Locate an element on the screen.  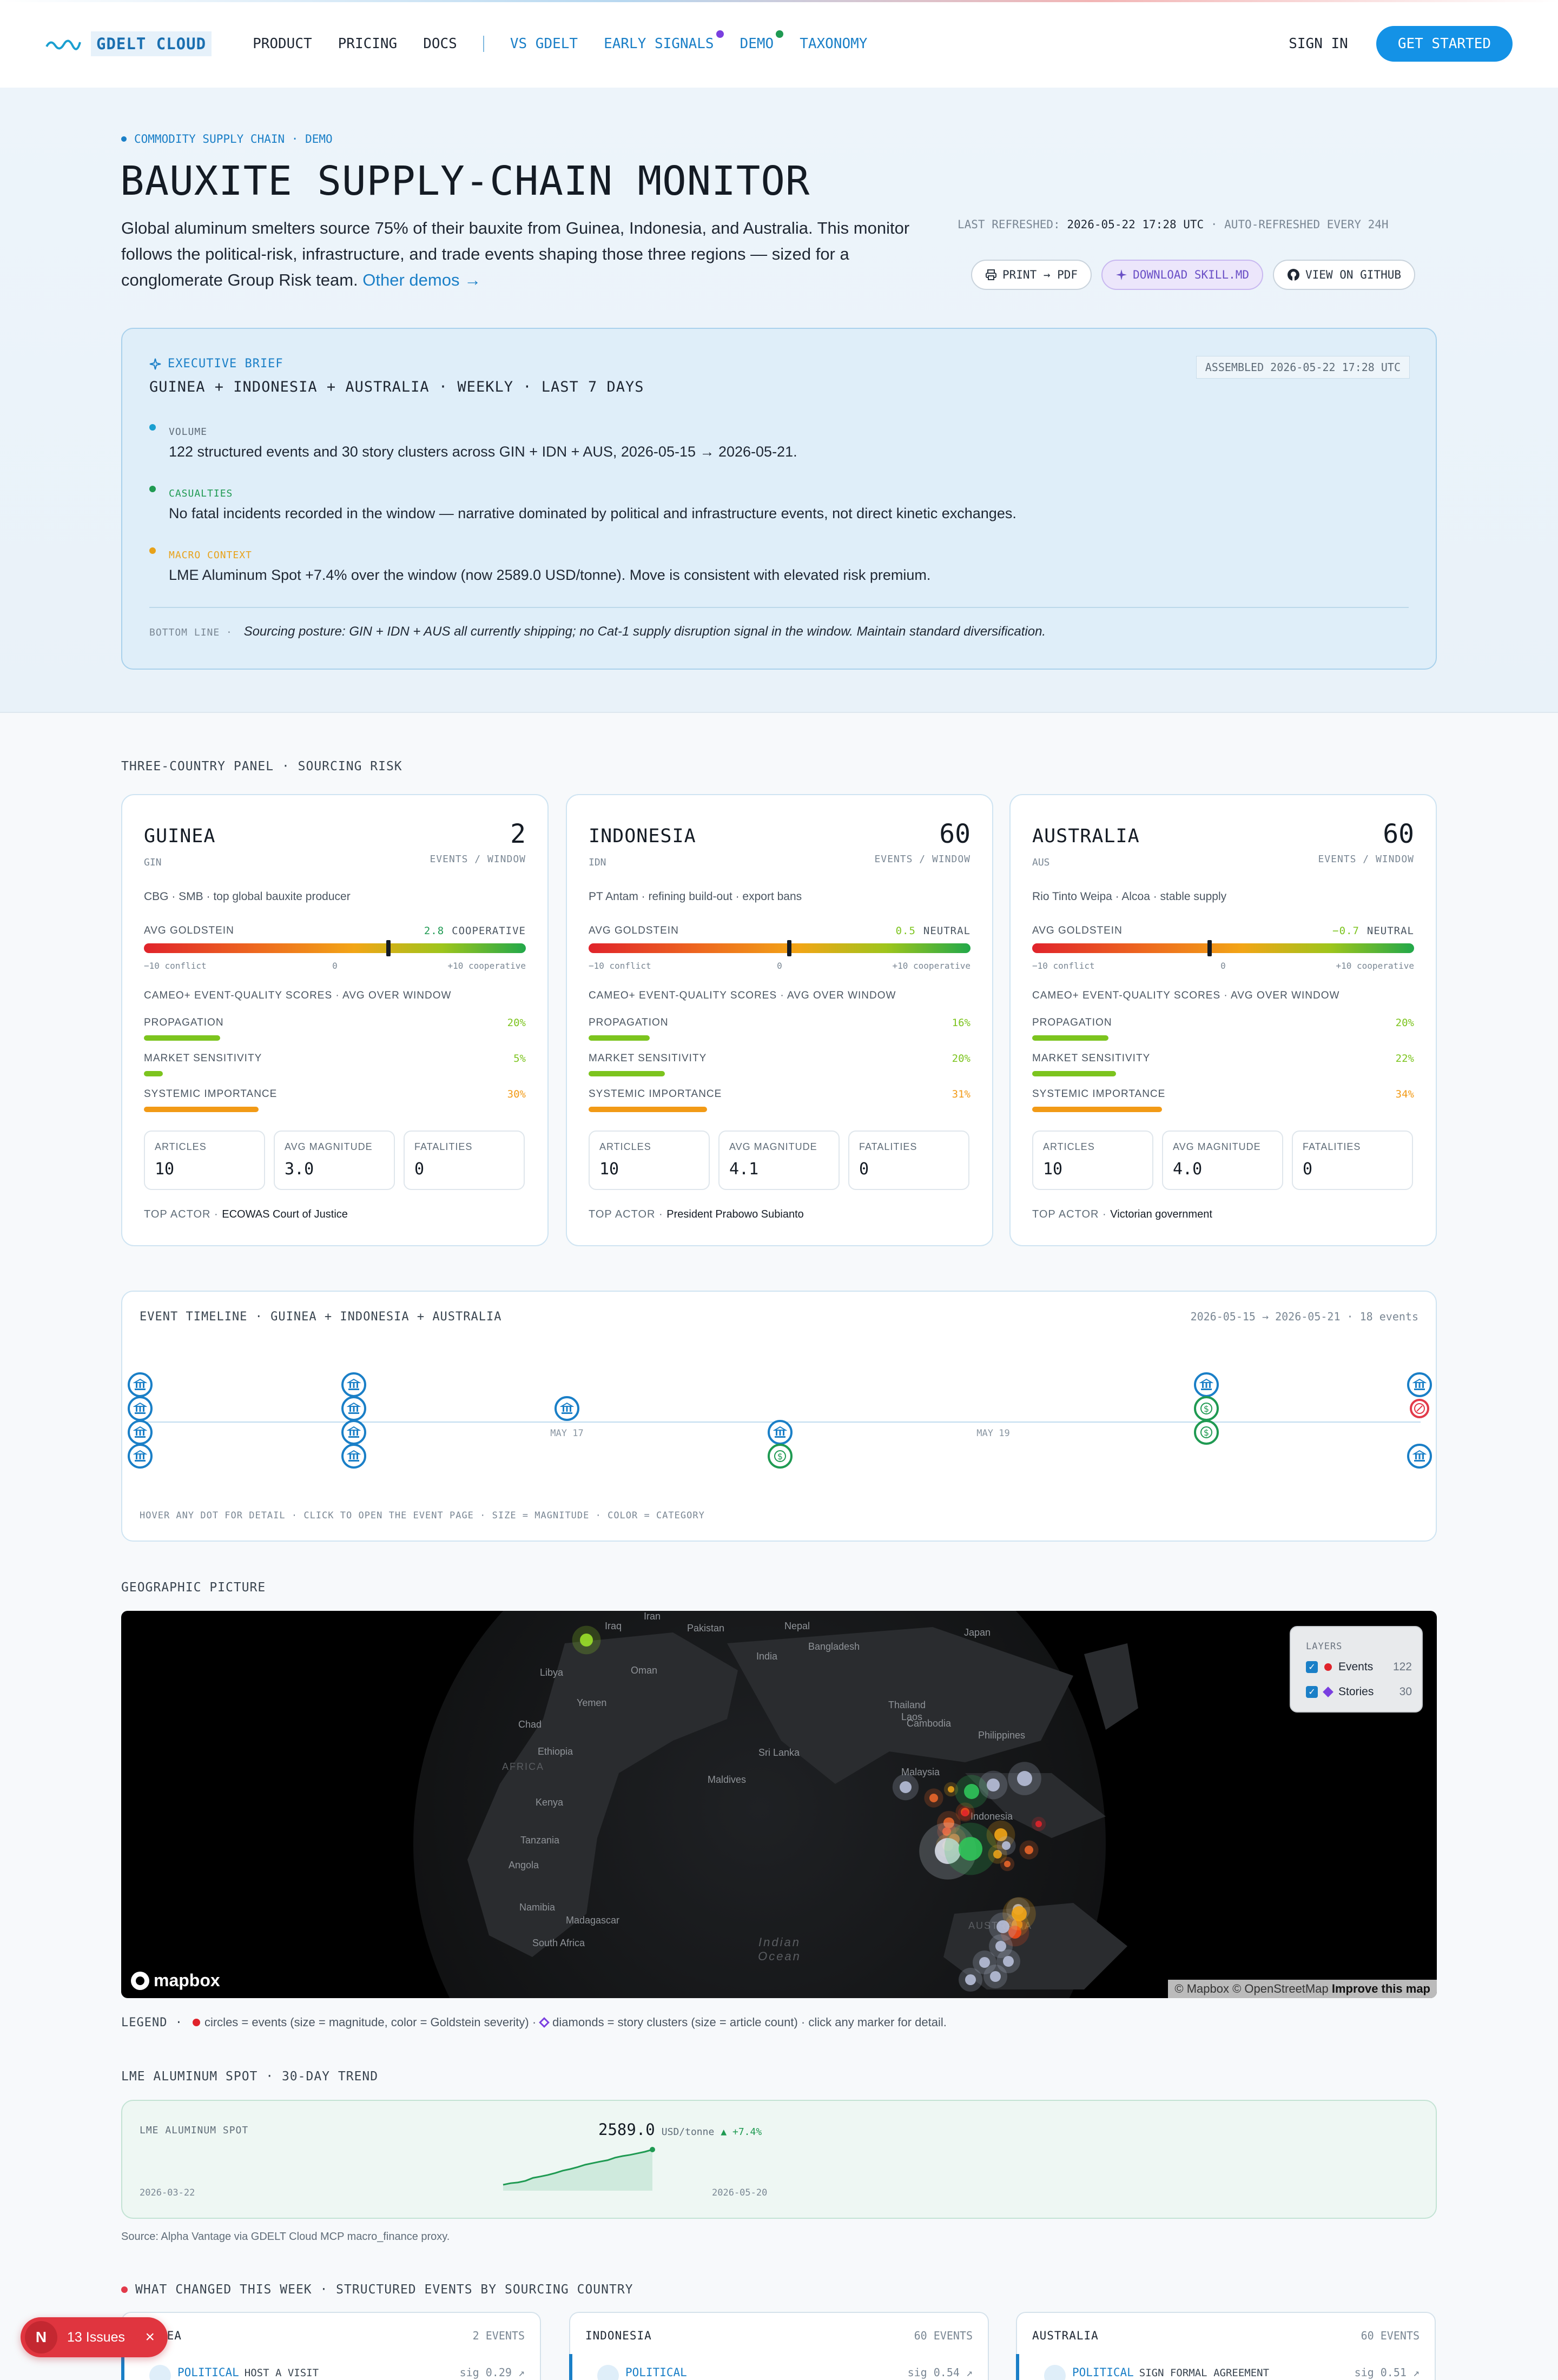
change-event-category: POLITICAL SIGN FORMAL AGREEMENT is located at coordinates (1170, 2372).